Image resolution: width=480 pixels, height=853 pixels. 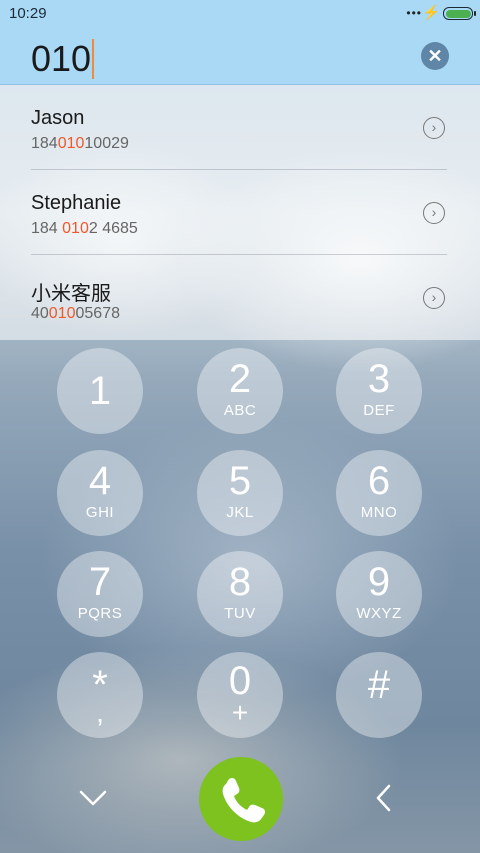 I want to click on key-hash: #, so click(x=379, y=695).